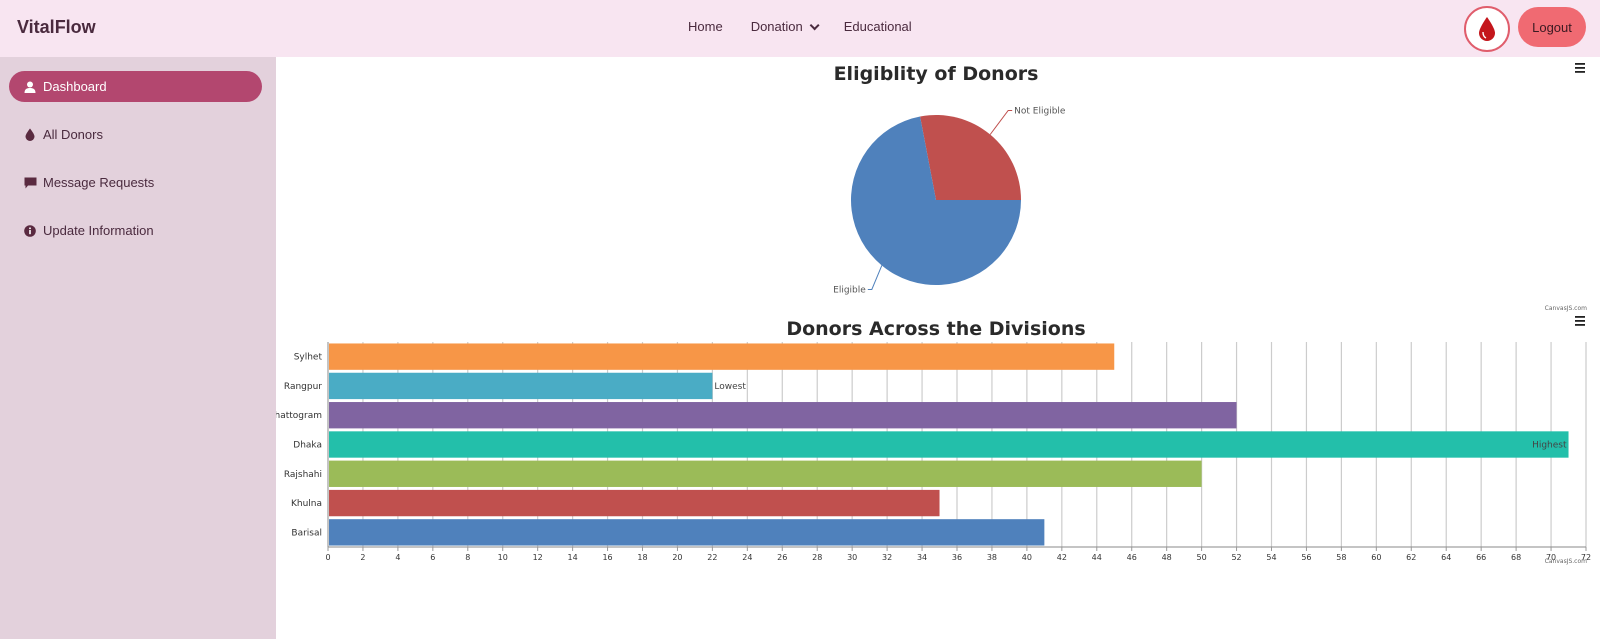 The height and width of the screenshot is (644, 1600). Describe the element at coordinates (936, 74) in the screenshot. I see `pie-chart-title: Eligiblity of Donors` at that location.